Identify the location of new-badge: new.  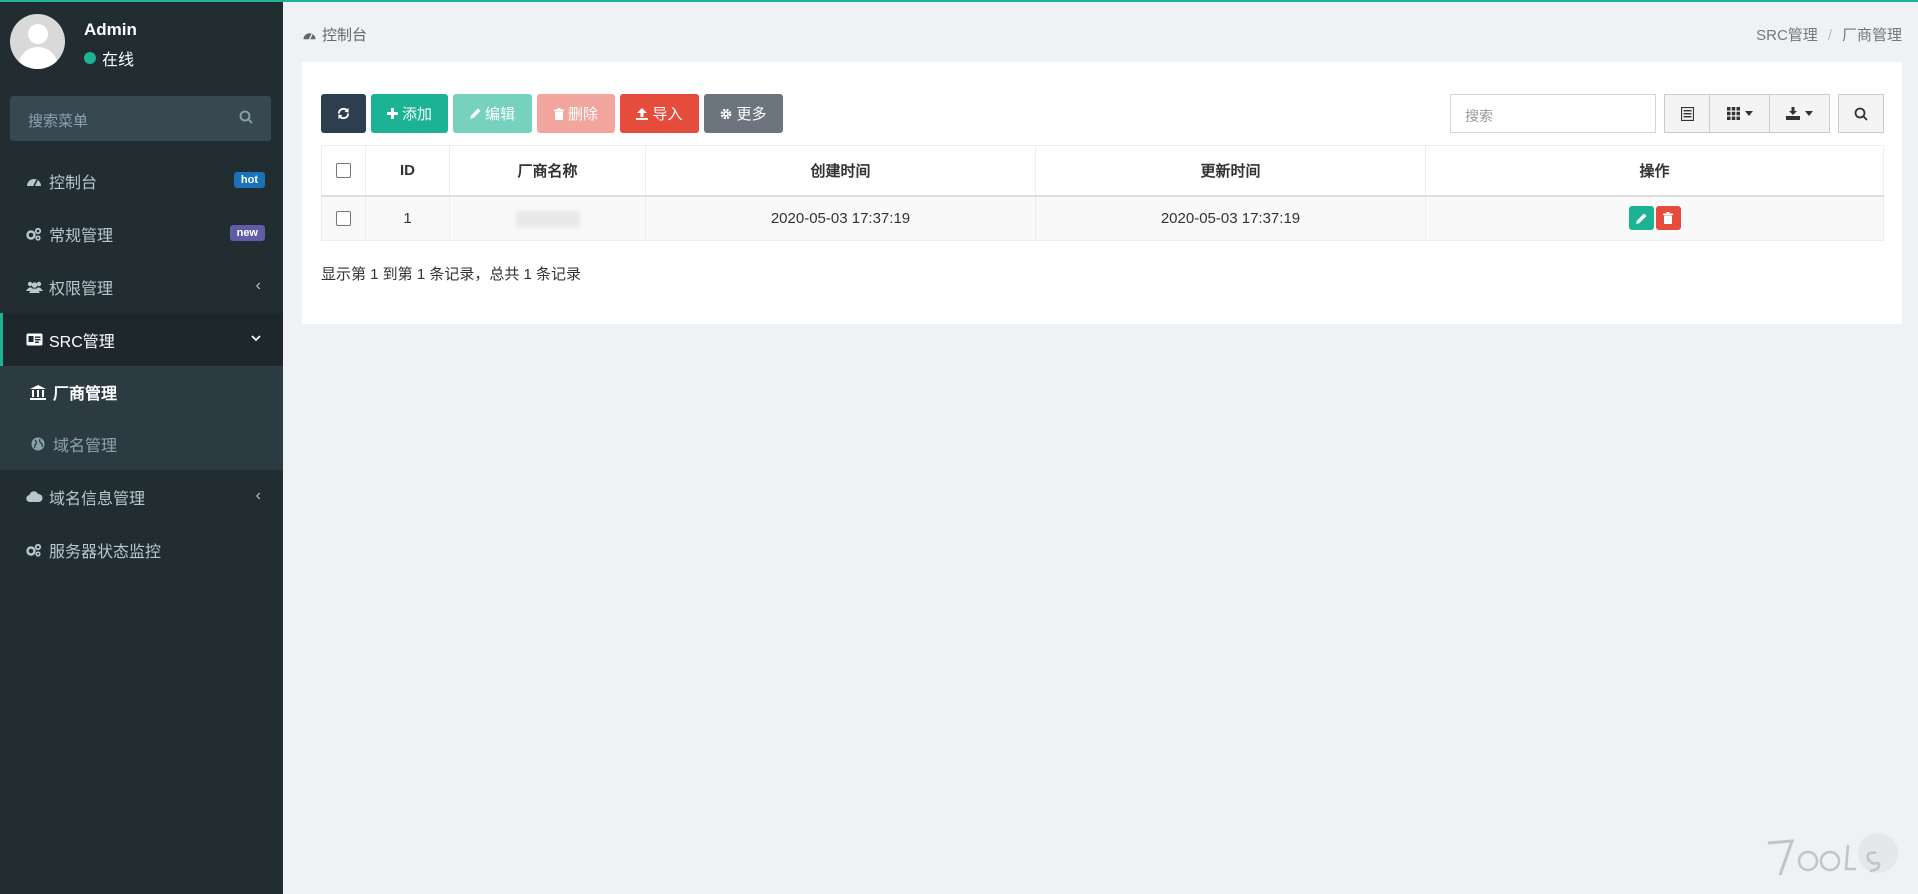
(247, 233).